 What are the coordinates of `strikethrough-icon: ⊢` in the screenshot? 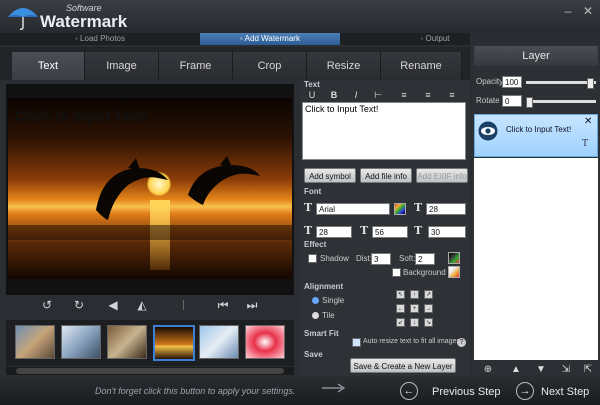 It's located at (378, 95).